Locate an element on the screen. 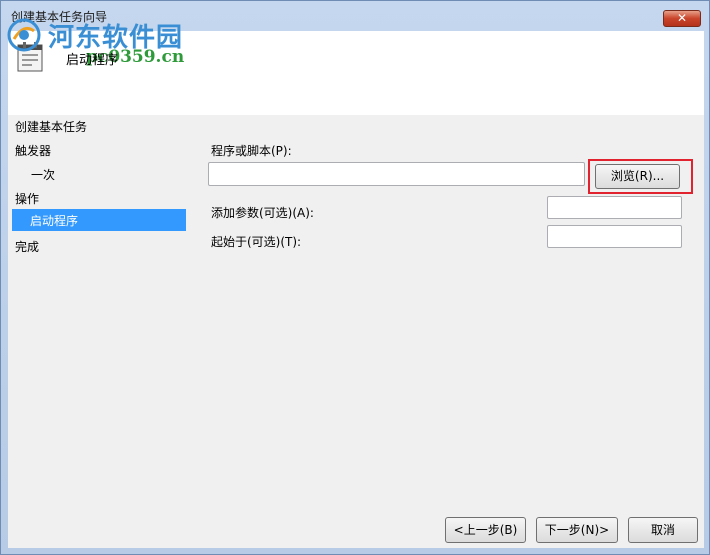 This screenshot has width=710, height=555. start-in-input is located at coordinates (614, 236).